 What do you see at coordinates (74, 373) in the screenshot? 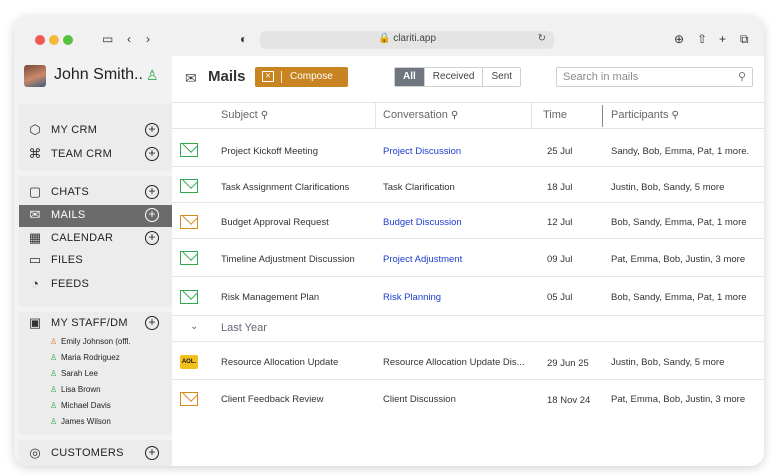
I see `staff-item: ♙ Sarah Lee` at bounding box center [74, 373].